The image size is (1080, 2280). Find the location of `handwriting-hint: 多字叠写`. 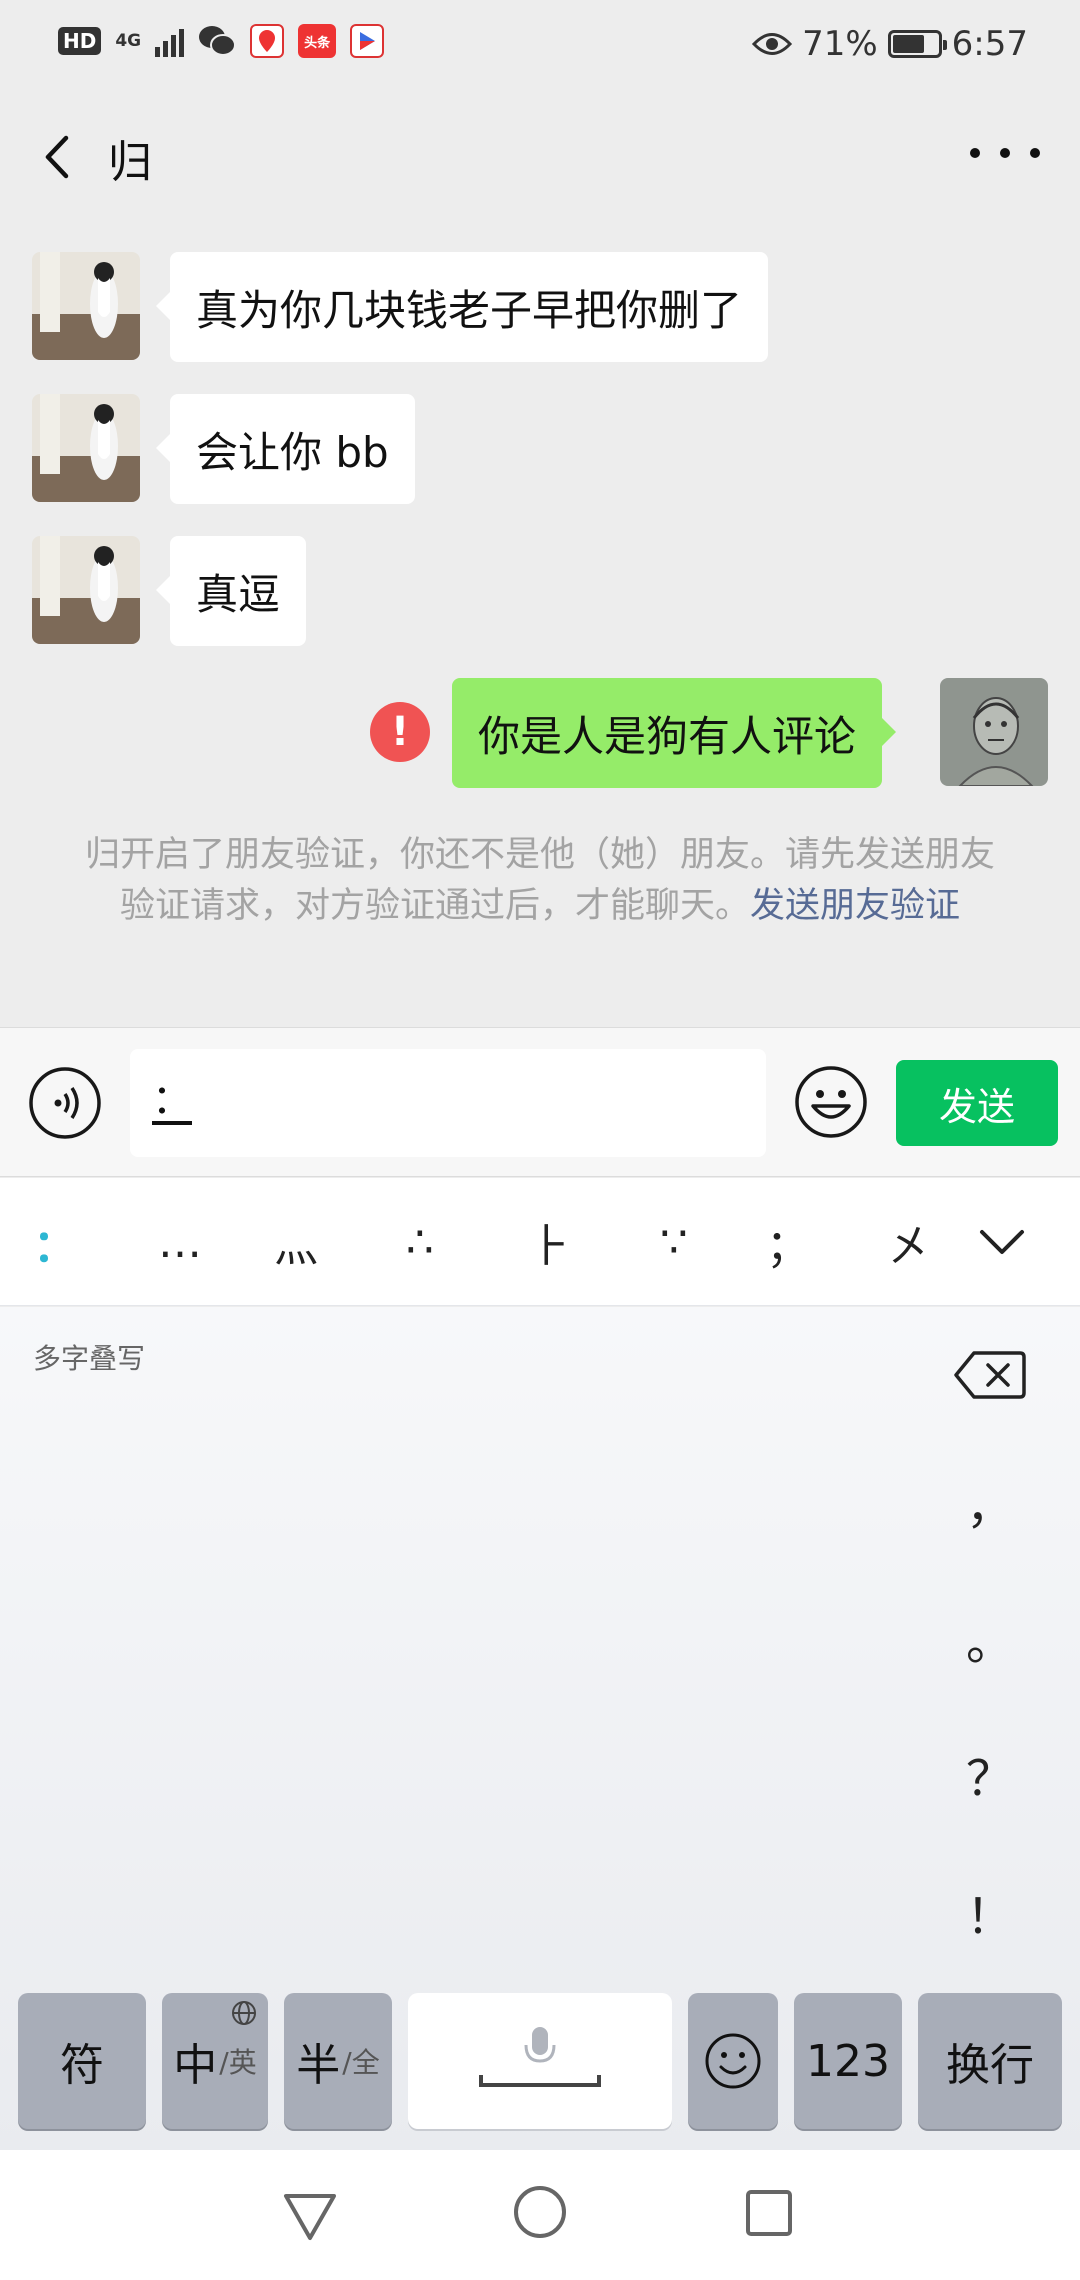

handwriting-hint: 多字叠写 is located at coordinates (89, 1358).